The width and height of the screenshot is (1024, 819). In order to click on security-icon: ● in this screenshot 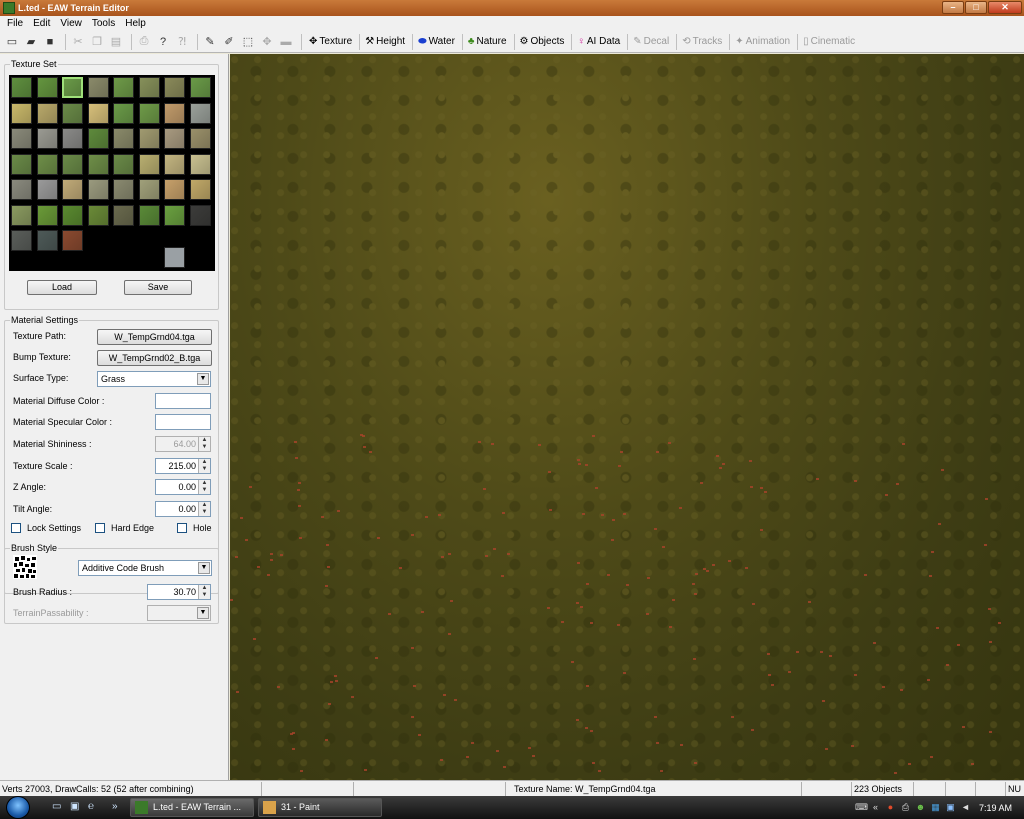, I will do `click(890, 807)`.